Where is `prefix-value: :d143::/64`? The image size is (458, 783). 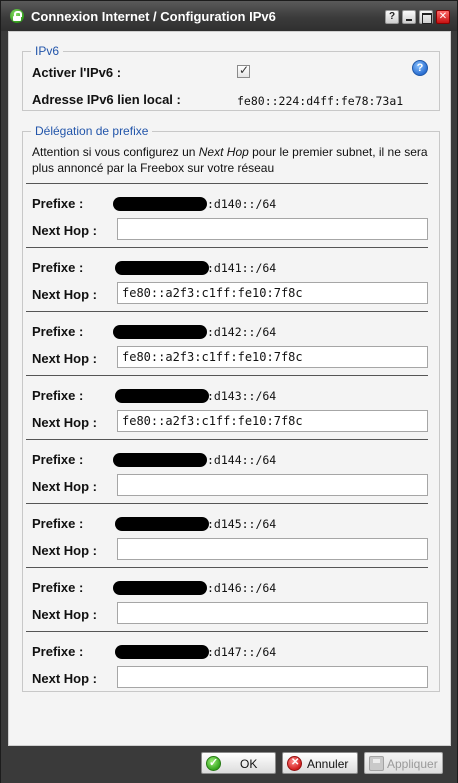
prefix-value: :d143::/64 is located at coordinates (242, 396).